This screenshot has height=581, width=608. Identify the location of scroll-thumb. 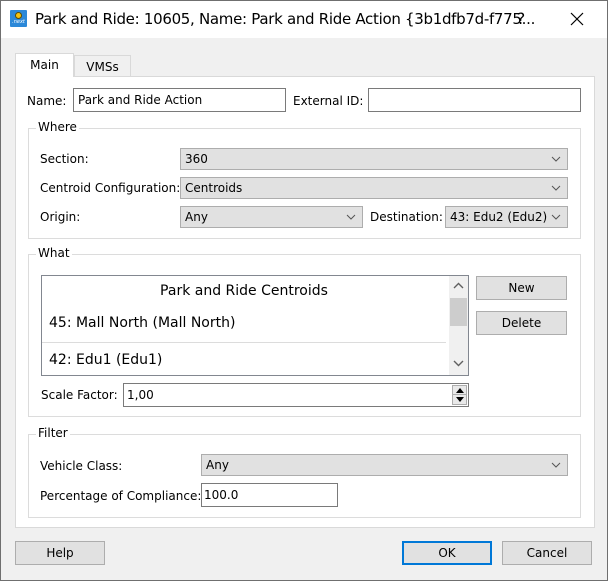
(458, 312).